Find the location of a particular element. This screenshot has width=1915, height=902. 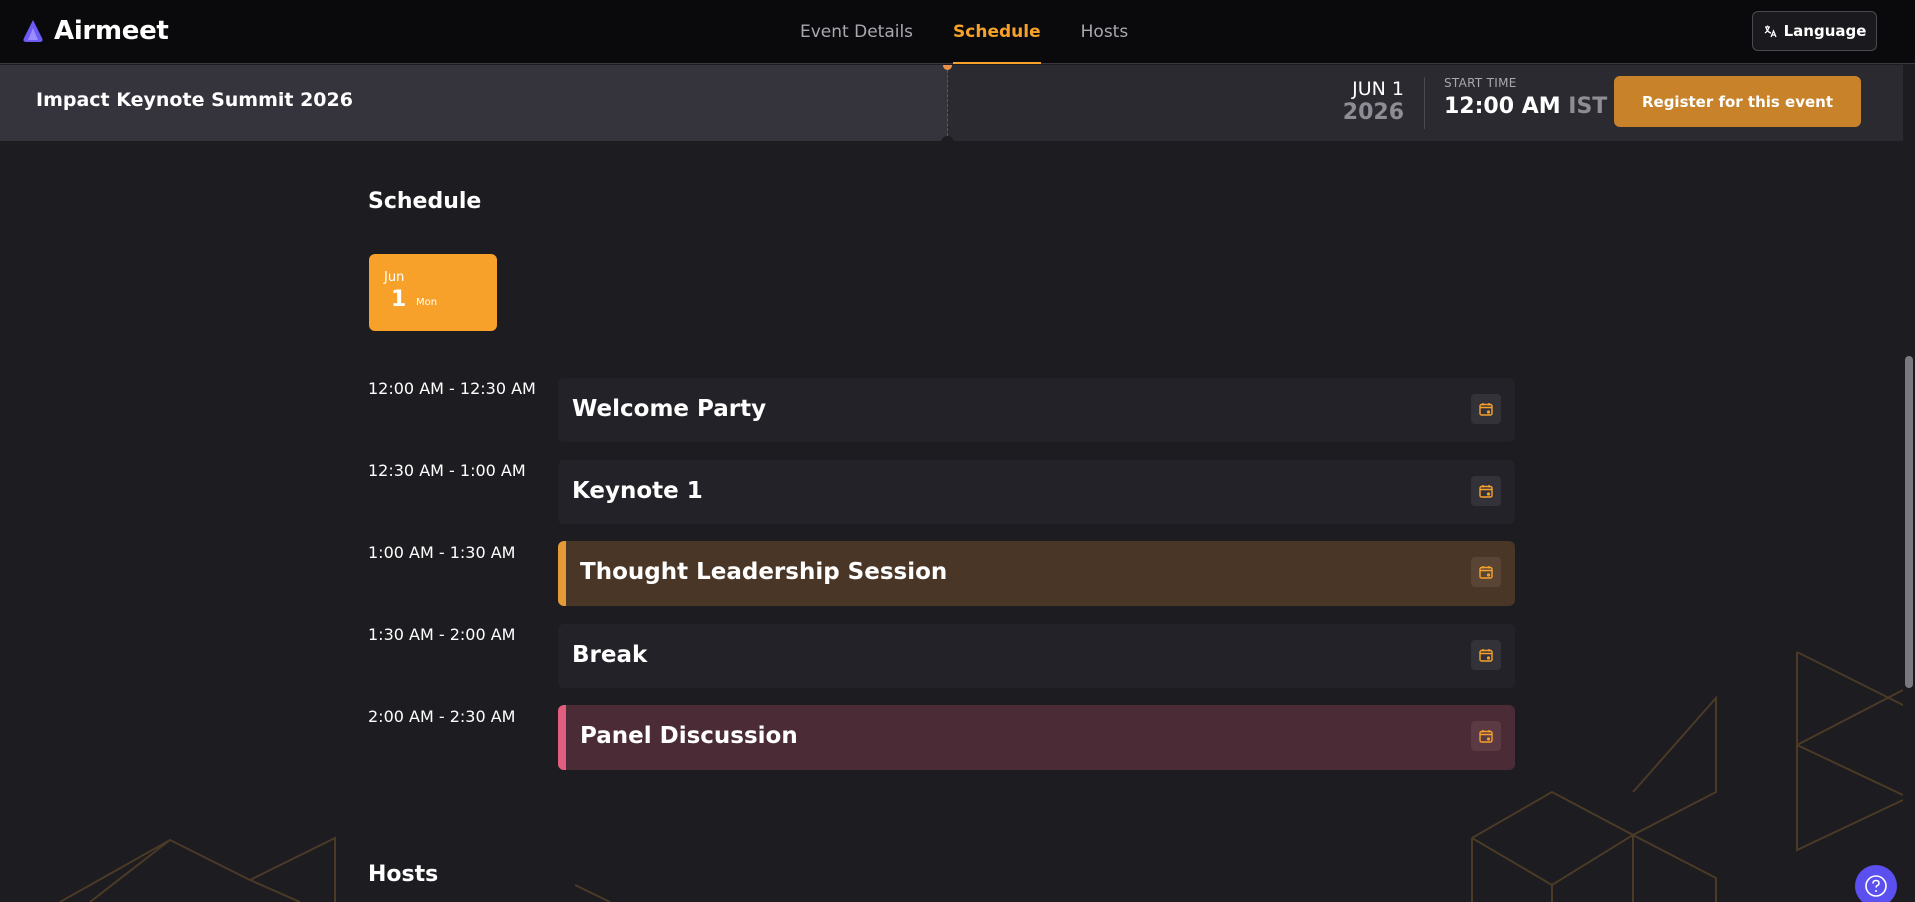

event-date: JUN 1 2026 is located at coordinates (1372, 102).